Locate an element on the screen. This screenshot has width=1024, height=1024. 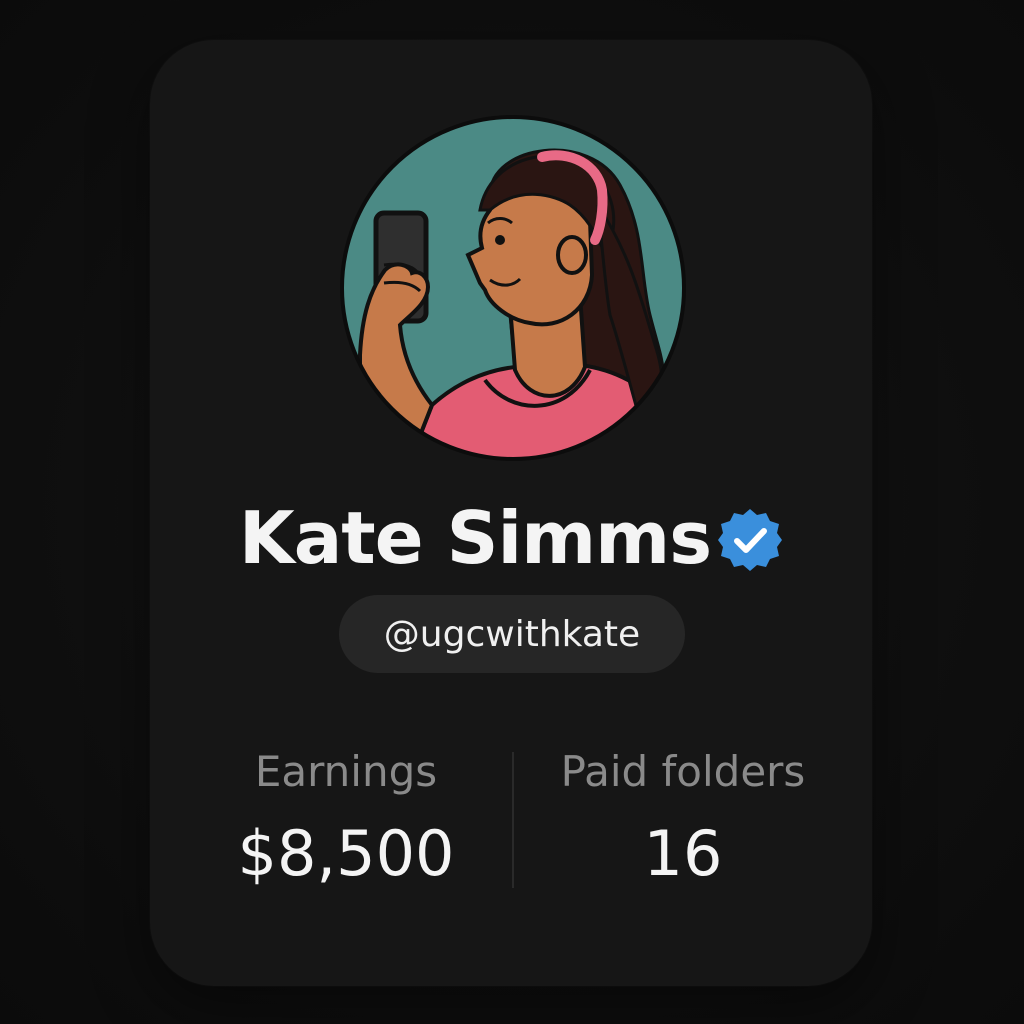
profile-handle: @ugcwithkate is located at coordinates (512, 634).